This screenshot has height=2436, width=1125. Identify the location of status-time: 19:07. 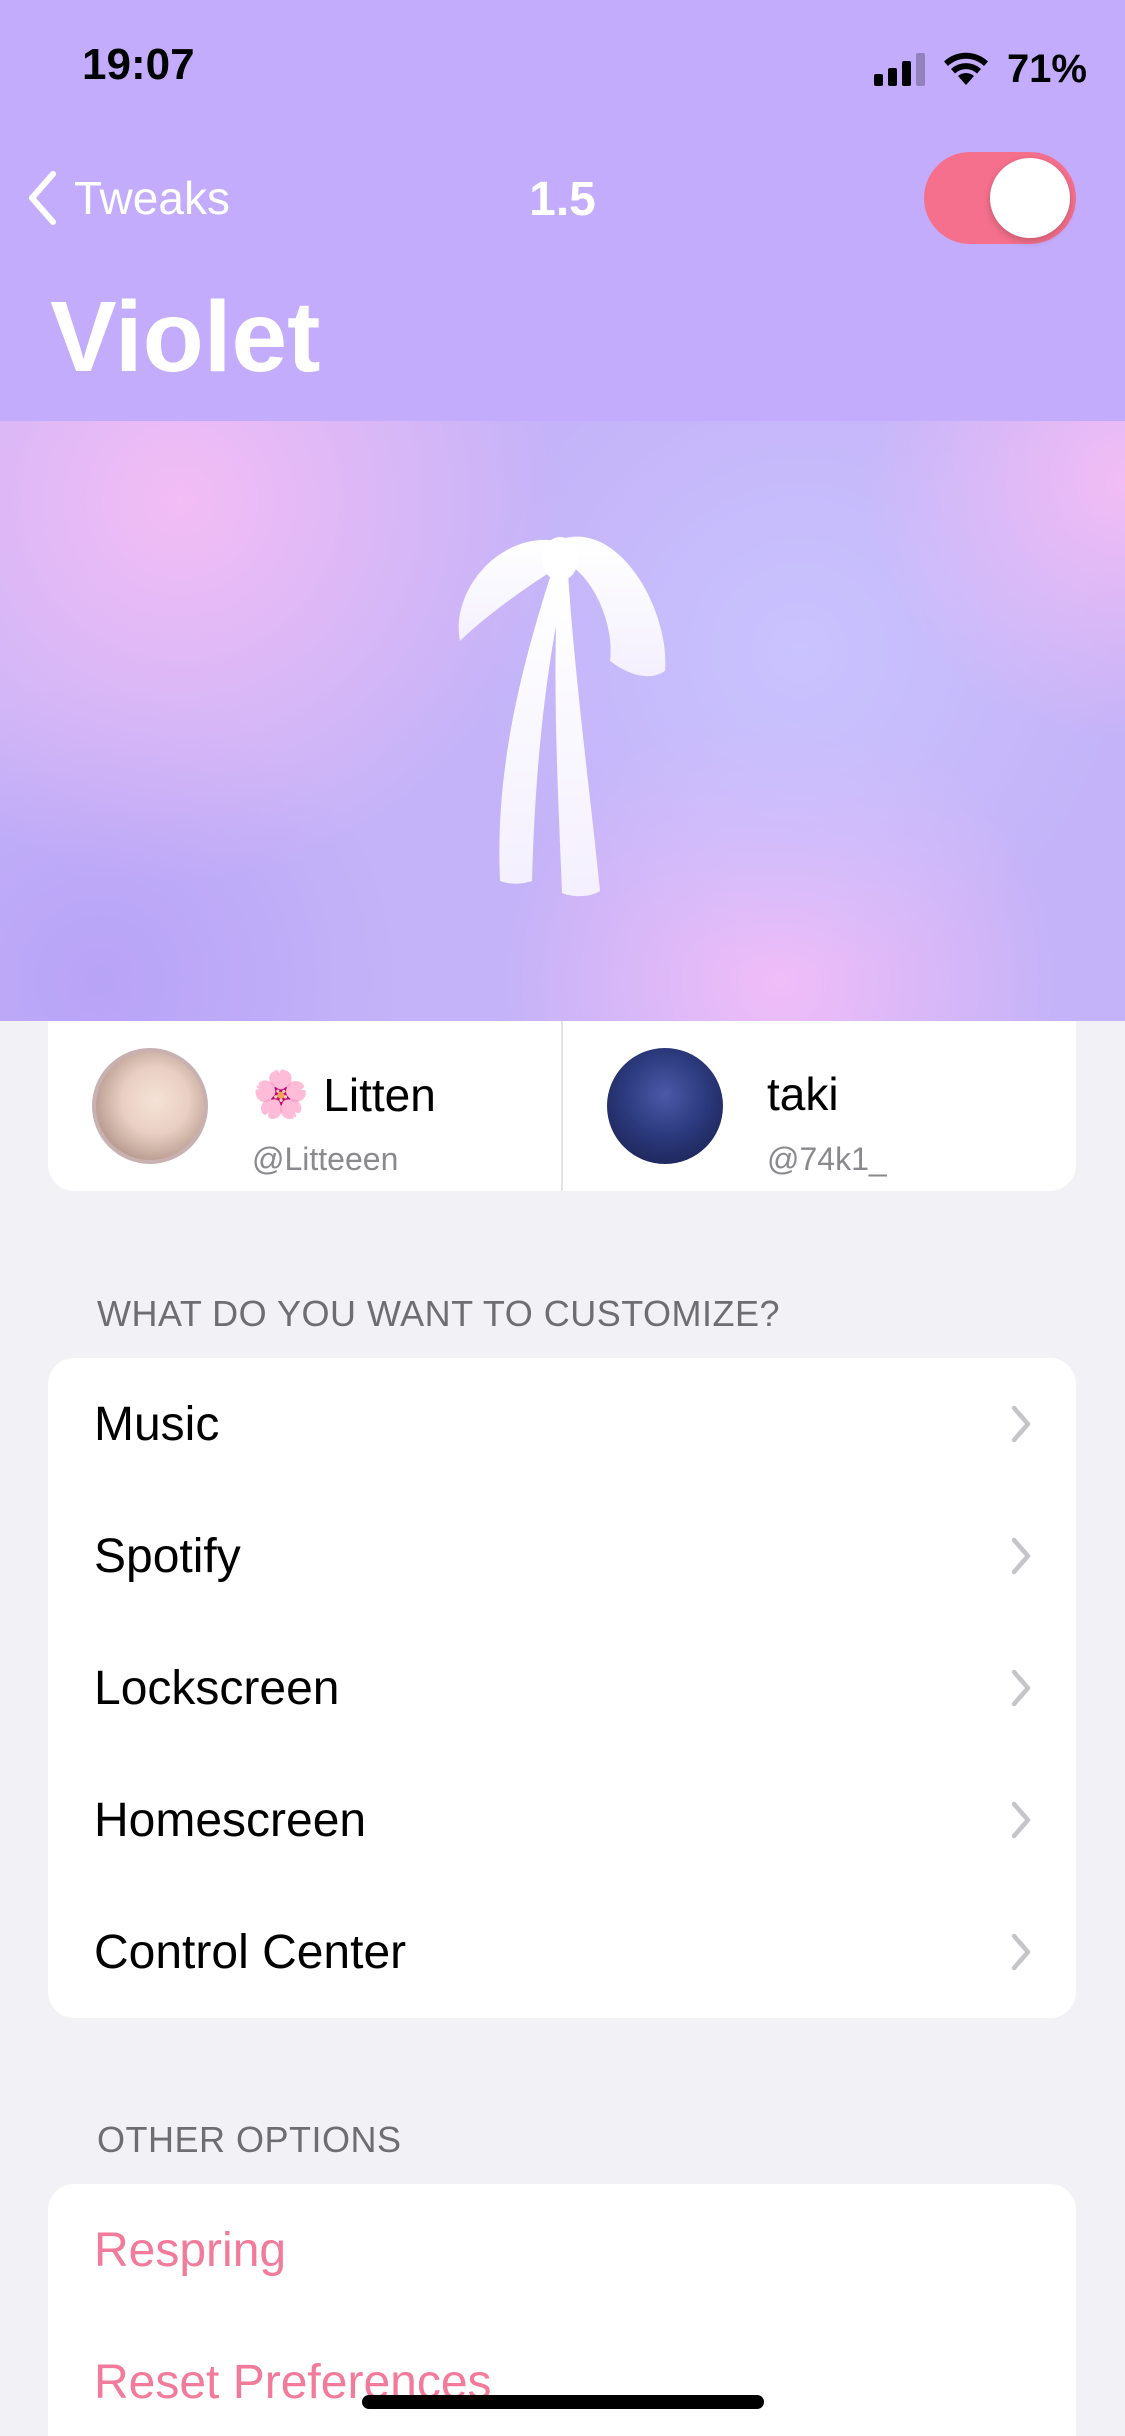
(138, 64).